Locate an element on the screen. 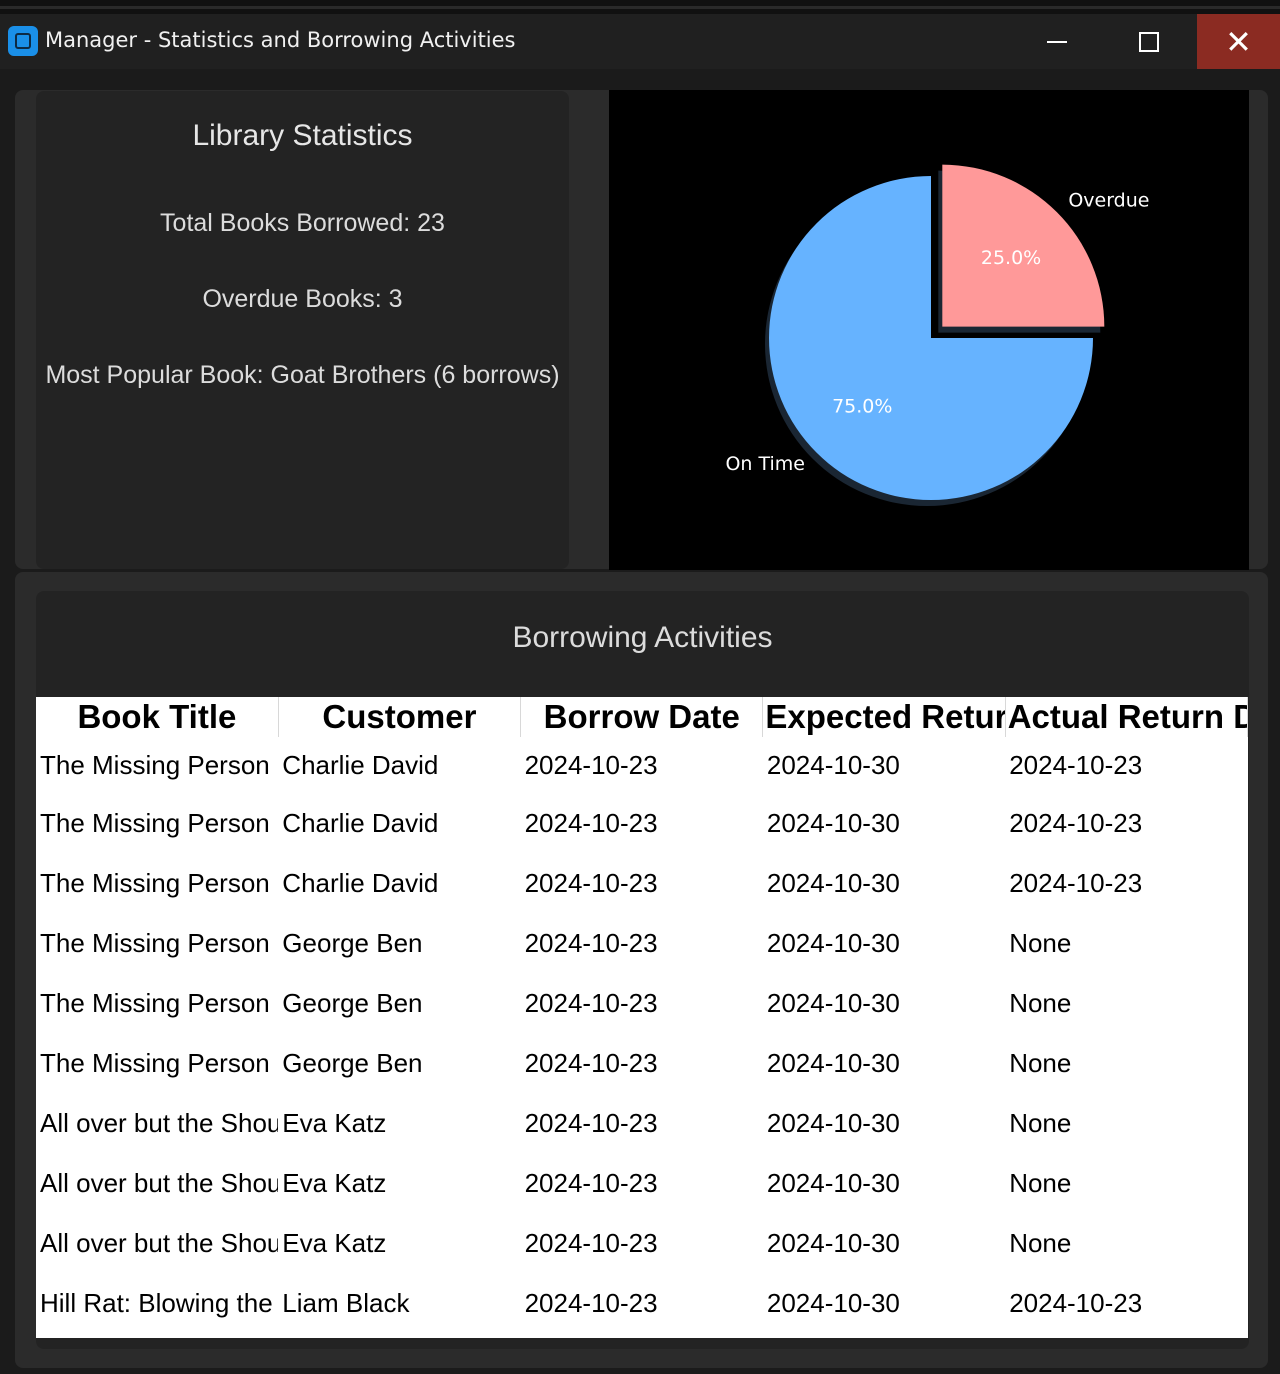 Image resolution: width=1280 pixels, height=1374 pixels. maximize-button is located at coordinates (1149, 41).